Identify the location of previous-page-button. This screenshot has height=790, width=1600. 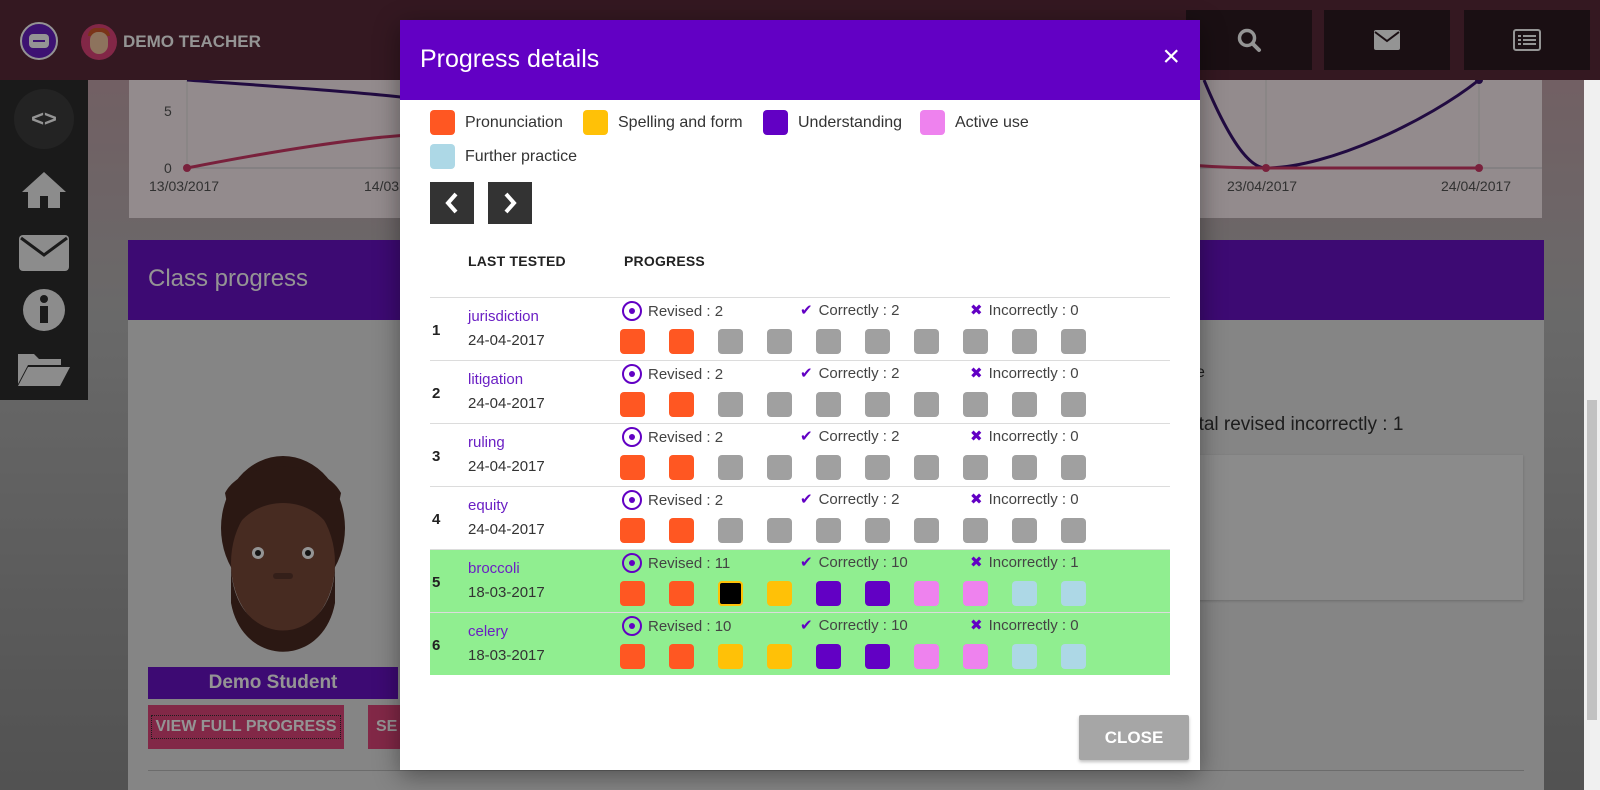
(452, 203).